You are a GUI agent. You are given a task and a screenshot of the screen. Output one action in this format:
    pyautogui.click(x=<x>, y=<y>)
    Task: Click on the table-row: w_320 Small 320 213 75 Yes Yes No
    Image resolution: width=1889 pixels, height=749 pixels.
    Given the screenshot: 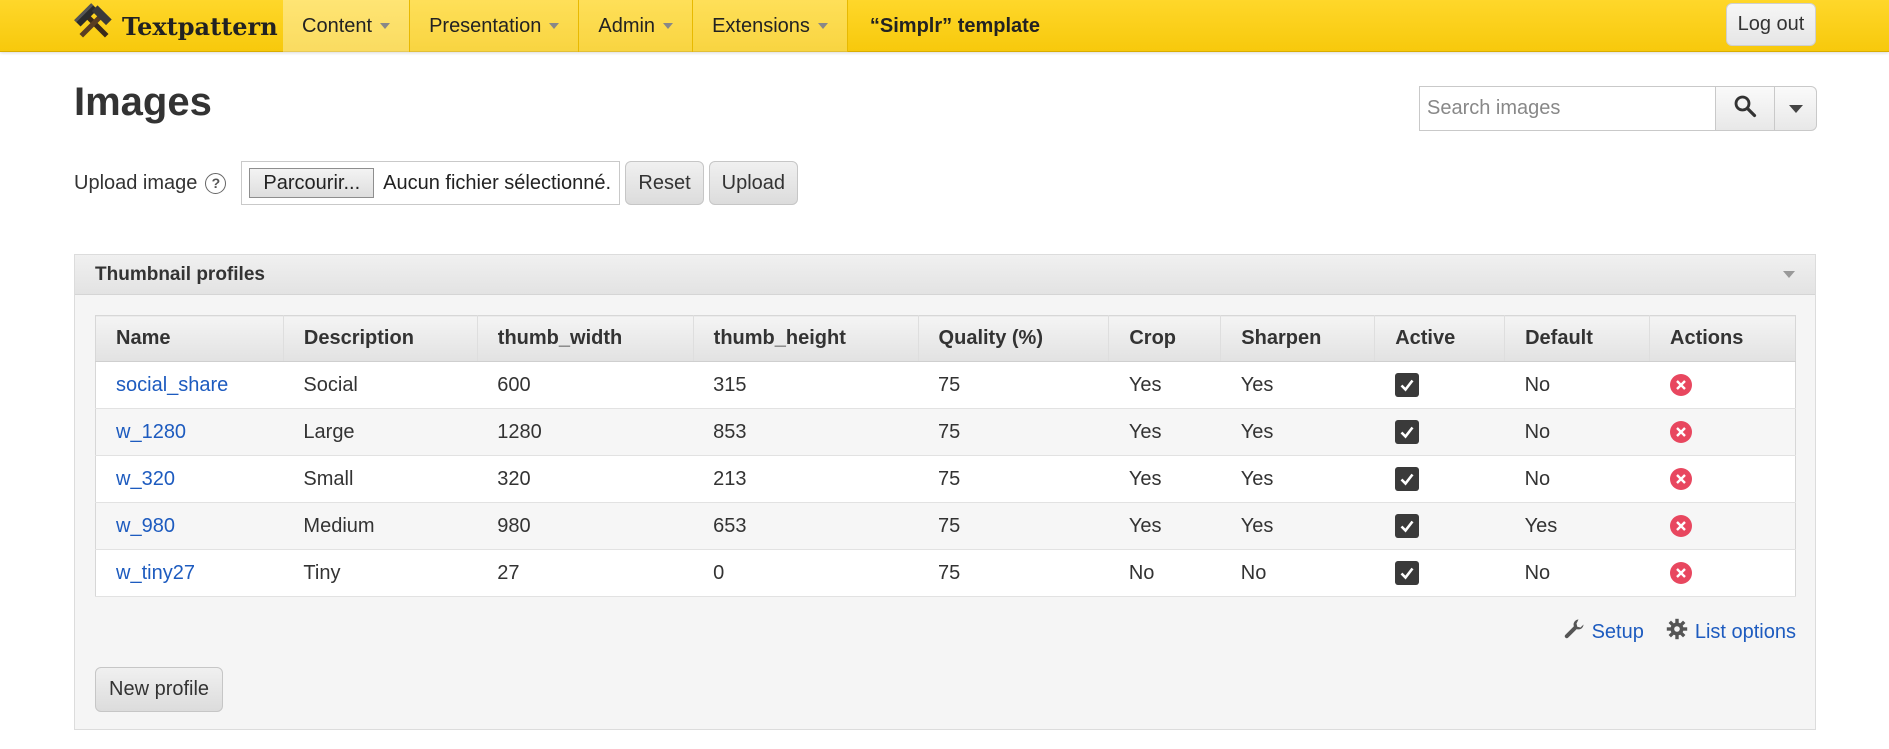 What is the action you would take?
    pyautogui.click(x=945, y=479)
    